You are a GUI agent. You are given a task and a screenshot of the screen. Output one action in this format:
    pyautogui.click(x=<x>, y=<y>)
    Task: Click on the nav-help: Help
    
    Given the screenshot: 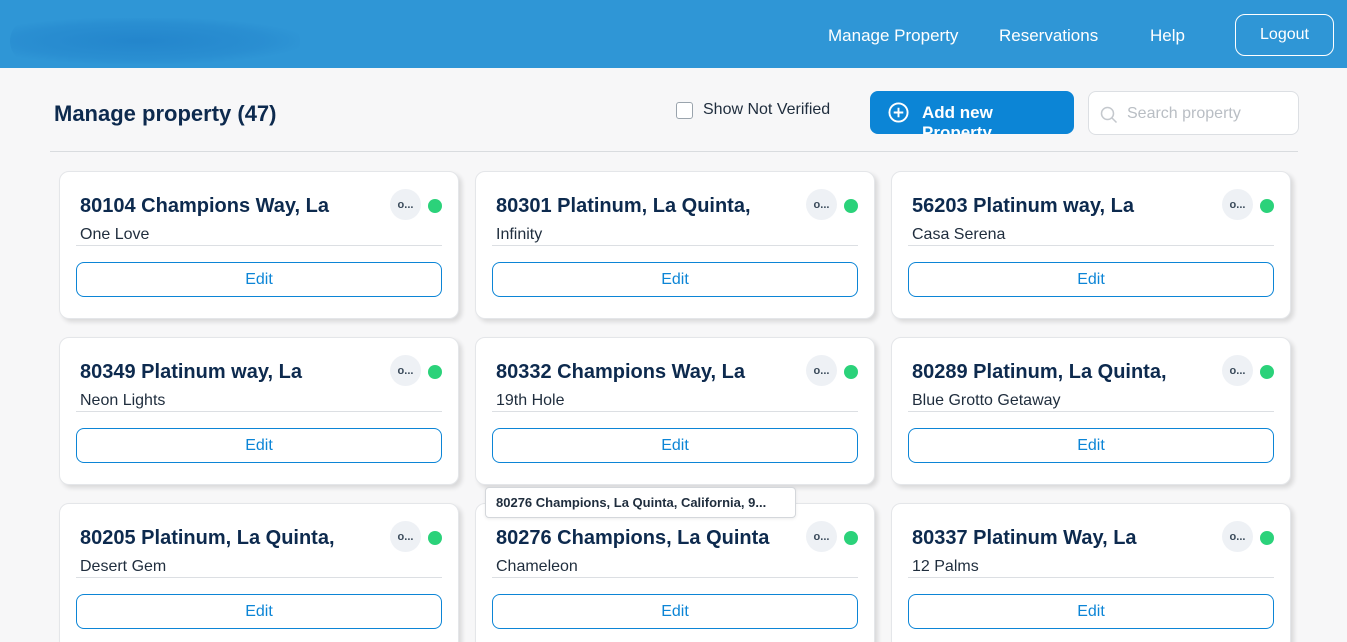 What is the action you would take?
    pyautogui.click(x=1167, y=36)
    